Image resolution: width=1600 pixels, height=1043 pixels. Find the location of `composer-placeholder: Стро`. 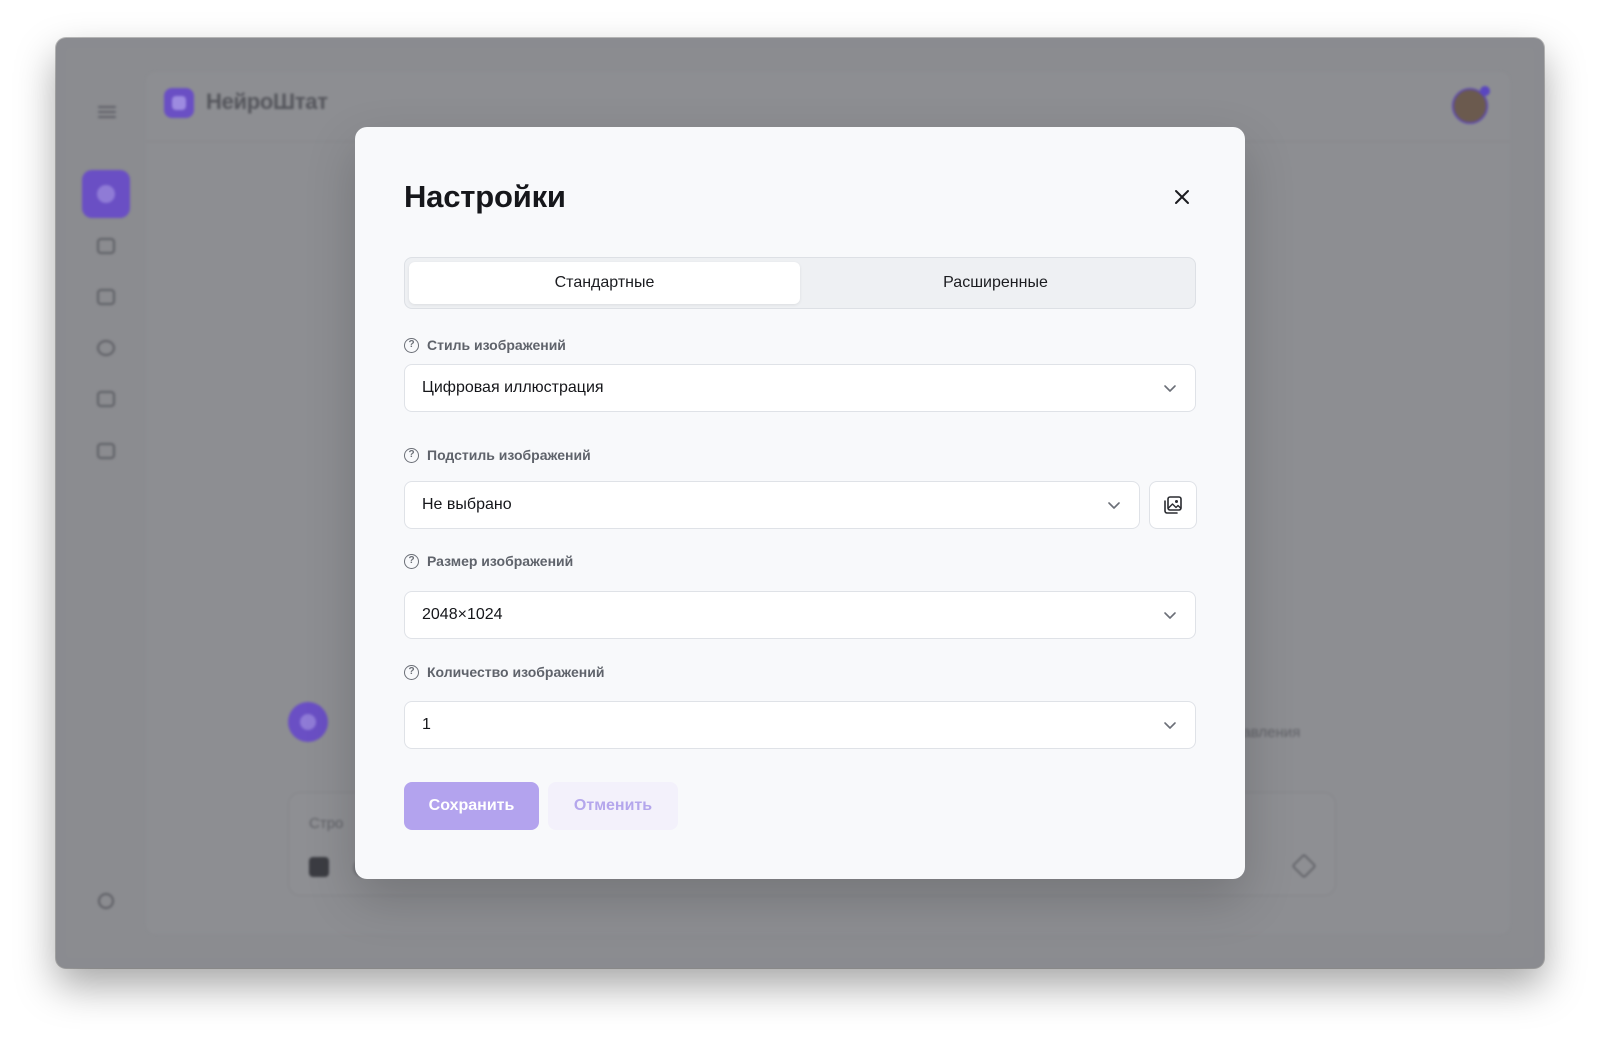

composer-placeholder: Стро is located at coordinates (326, 823).